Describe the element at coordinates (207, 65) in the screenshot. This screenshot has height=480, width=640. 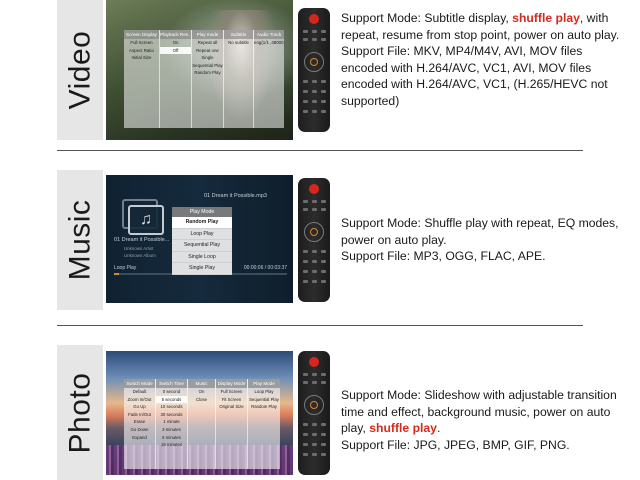
I see `video-menu-item: Sequential Play` at that location.